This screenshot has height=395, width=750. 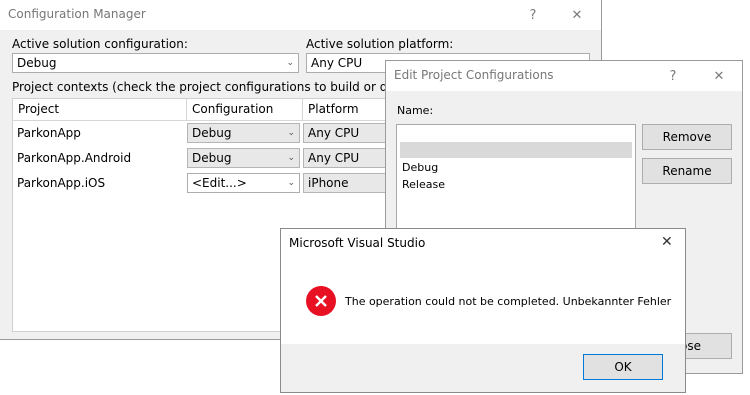 I want to click on row-configuration-dropdown: <Edit...> ⌄, so click(x=243, y=183).